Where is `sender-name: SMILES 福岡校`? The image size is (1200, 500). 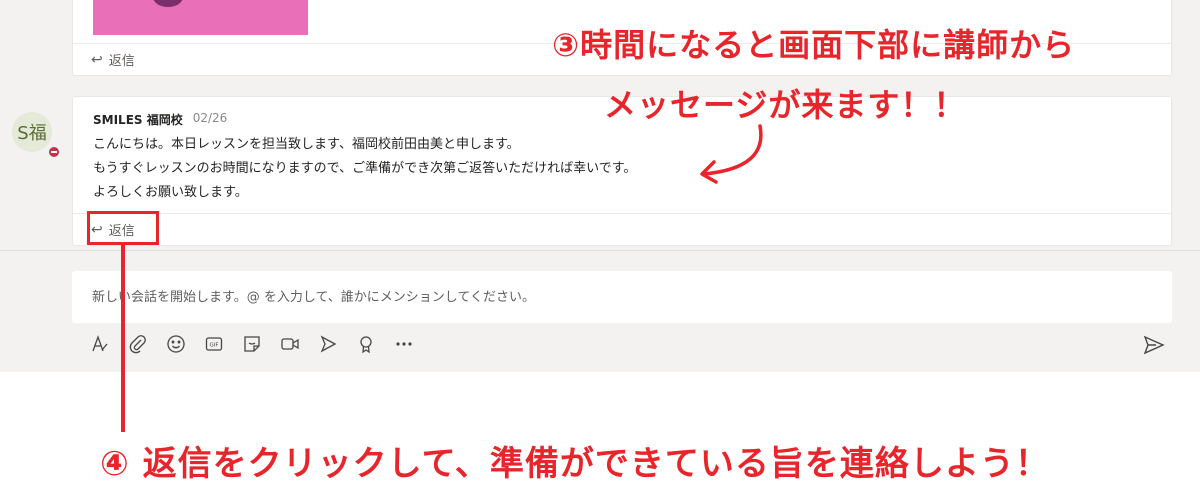
sender-name: SMILES 福岡校 is located at coordinates (138, 120).